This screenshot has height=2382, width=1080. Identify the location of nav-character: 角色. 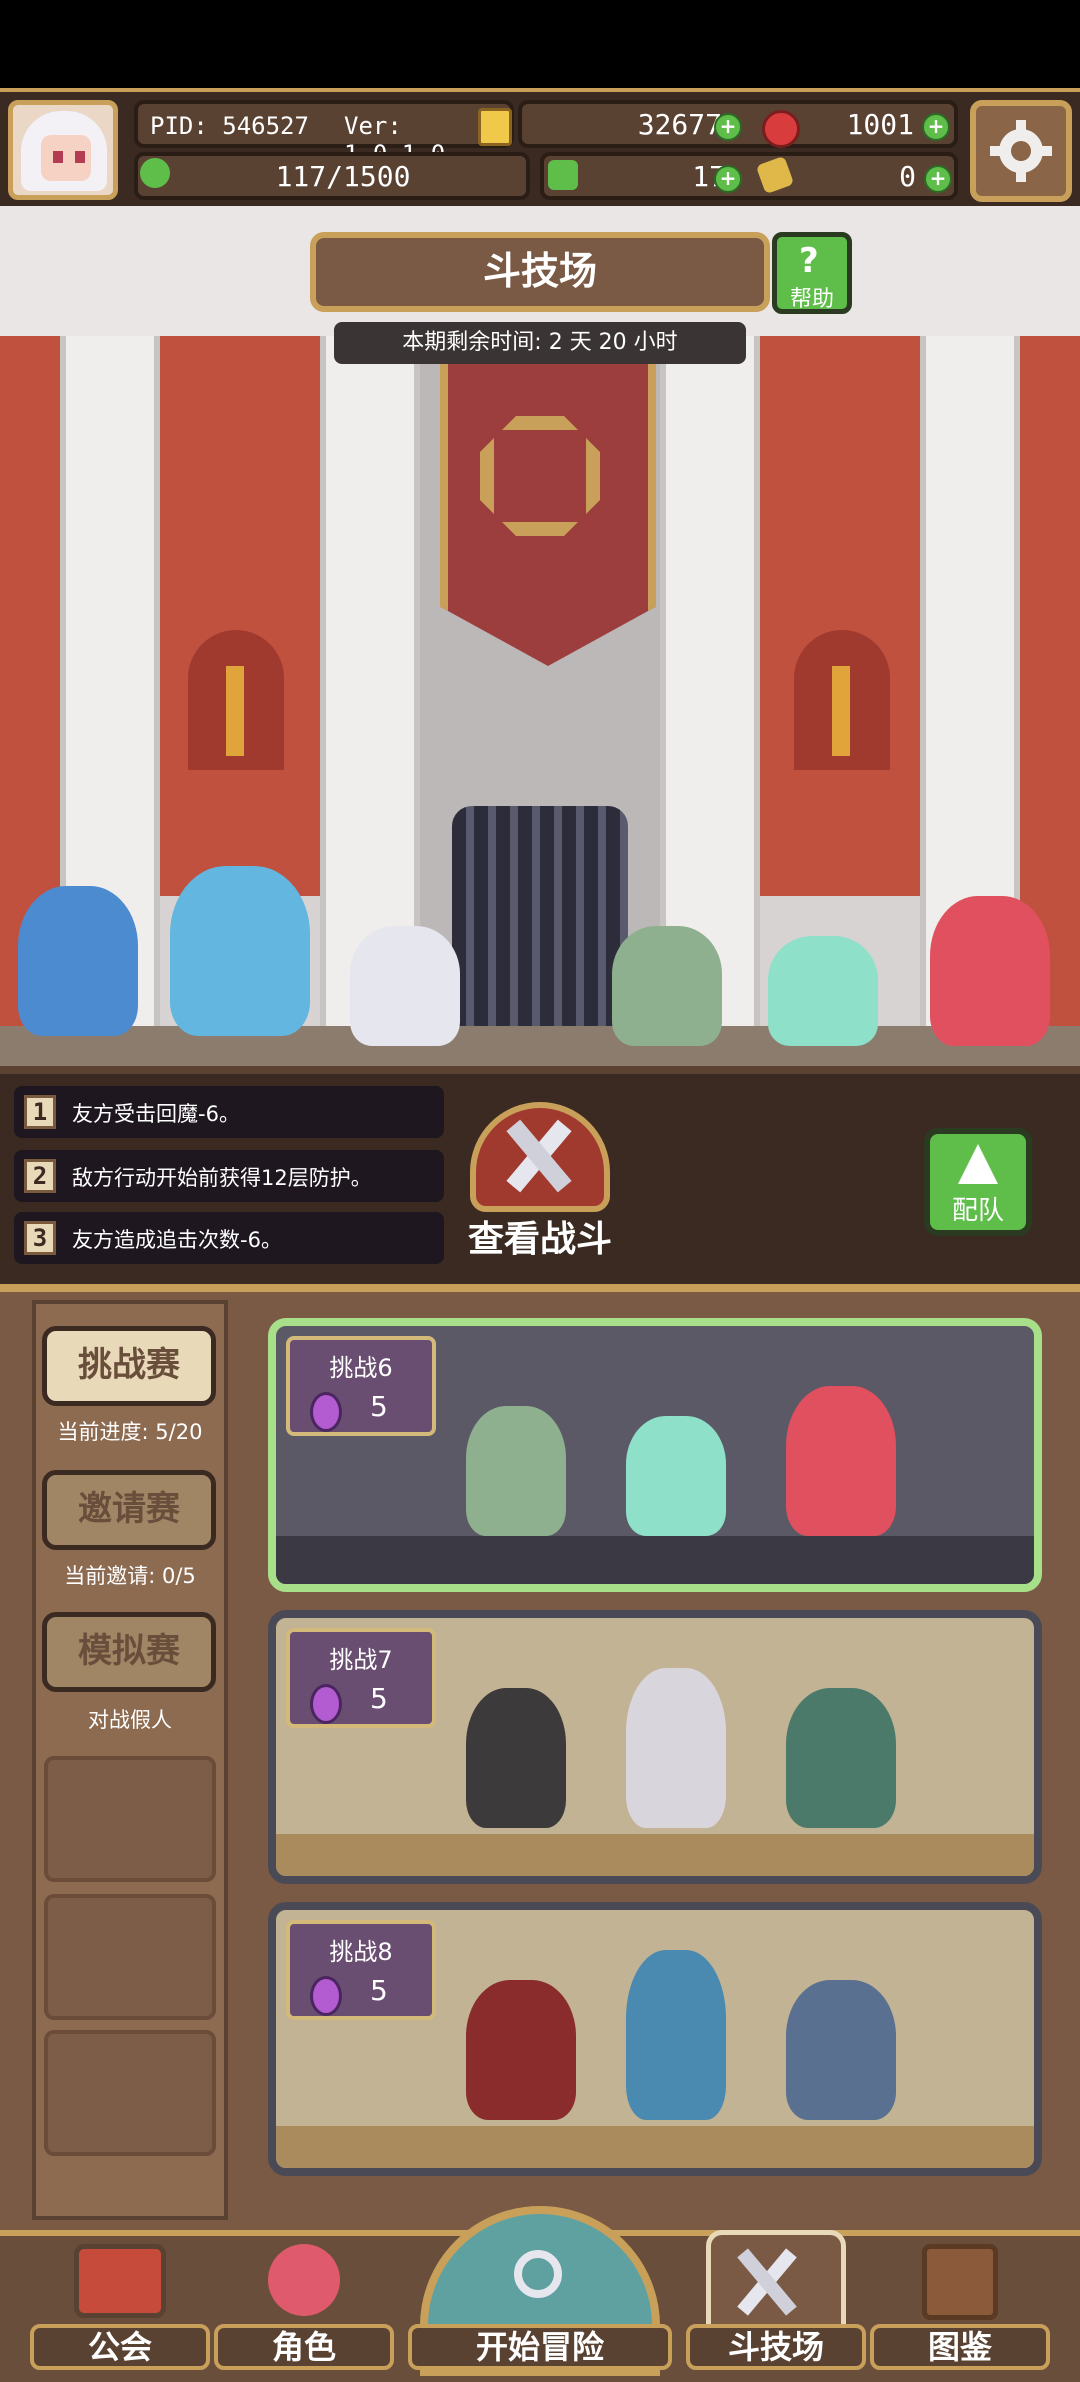
(304, 2303).